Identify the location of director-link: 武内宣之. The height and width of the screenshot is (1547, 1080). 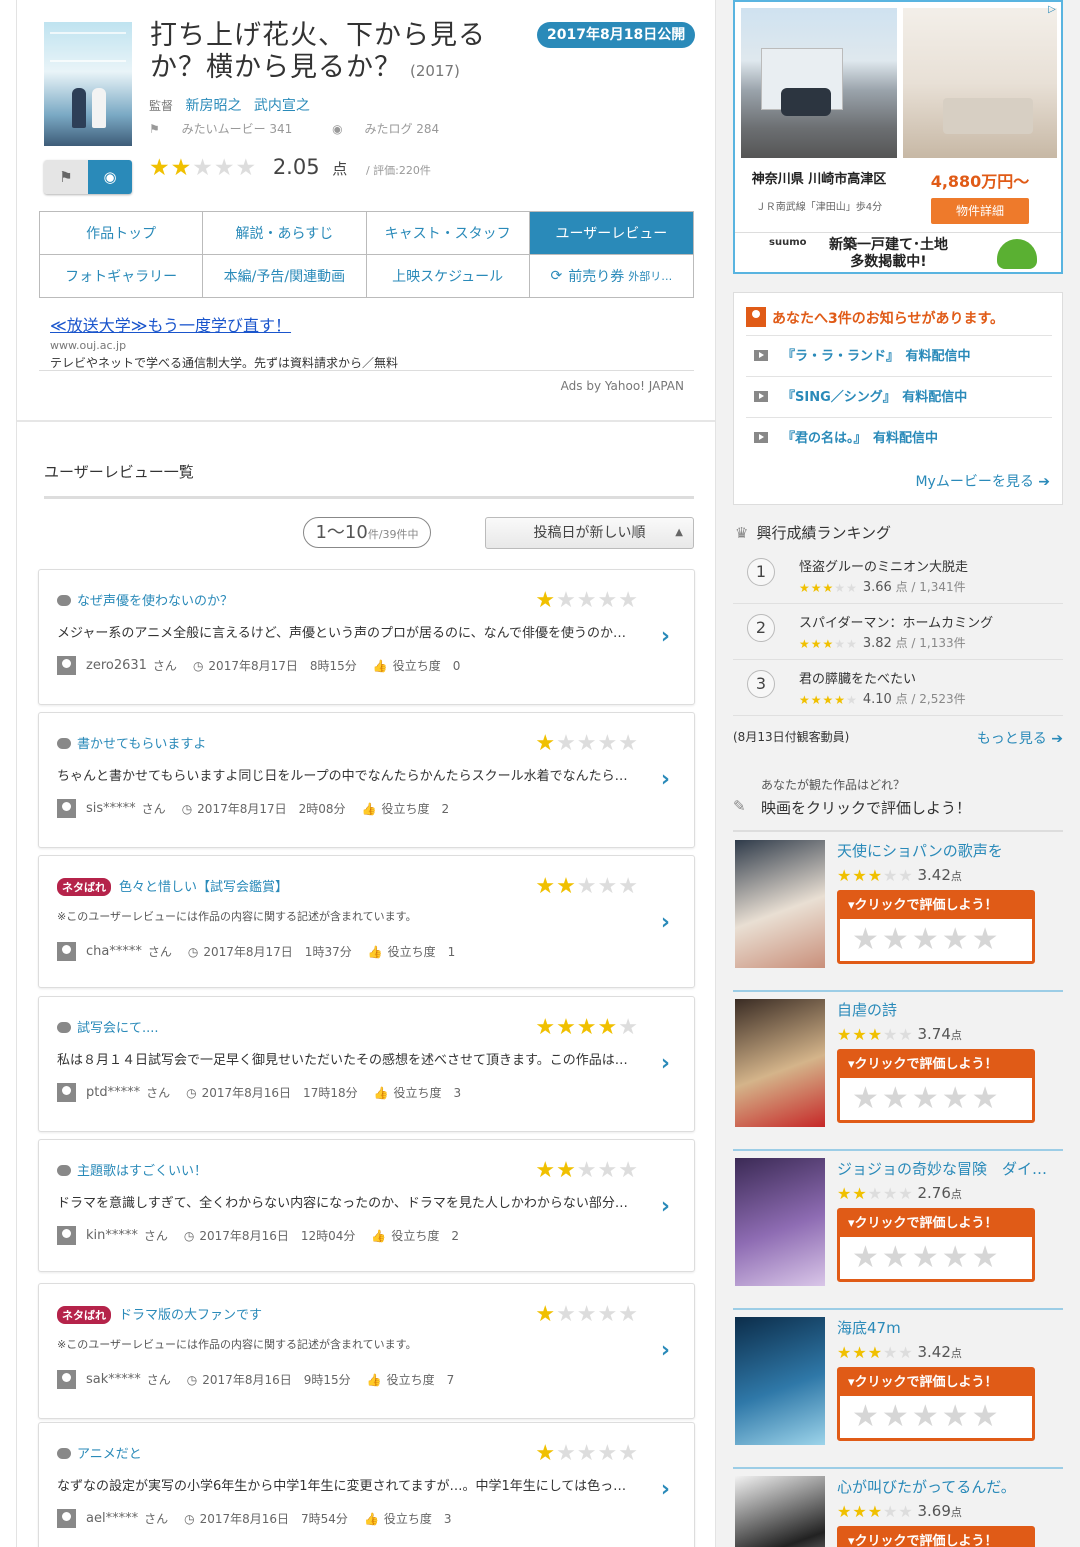
(282, 106).